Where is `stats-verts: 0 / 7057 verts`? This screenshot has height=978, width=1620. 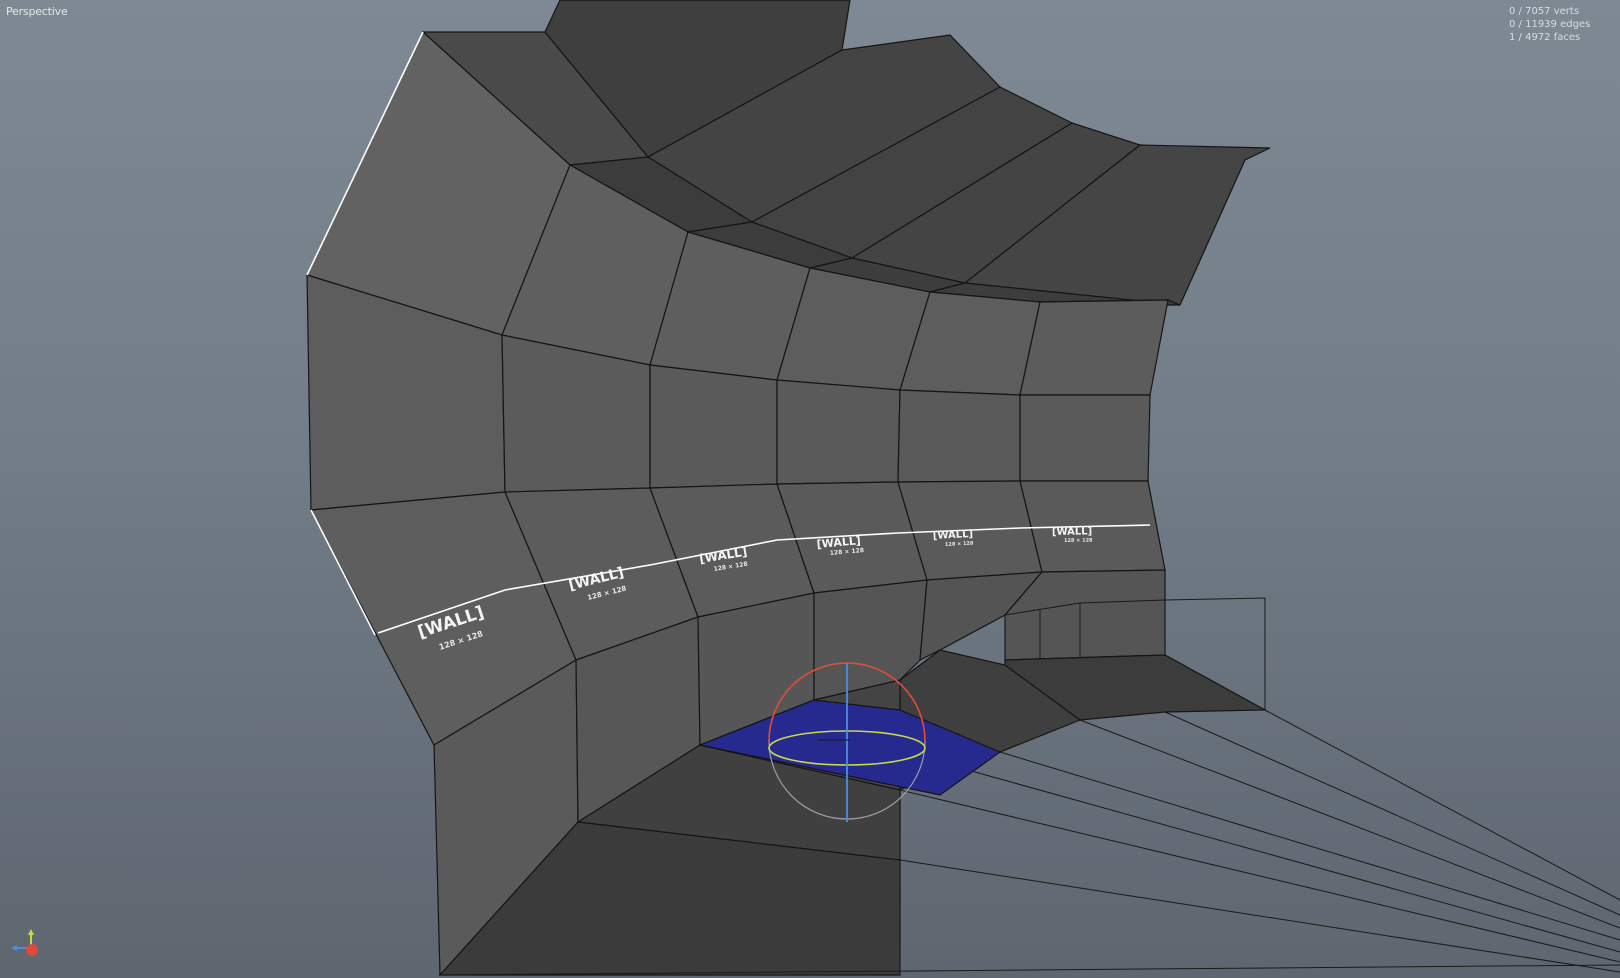
stats-verts: 0 / 7057 verts is located at coordinates (1544, 11).